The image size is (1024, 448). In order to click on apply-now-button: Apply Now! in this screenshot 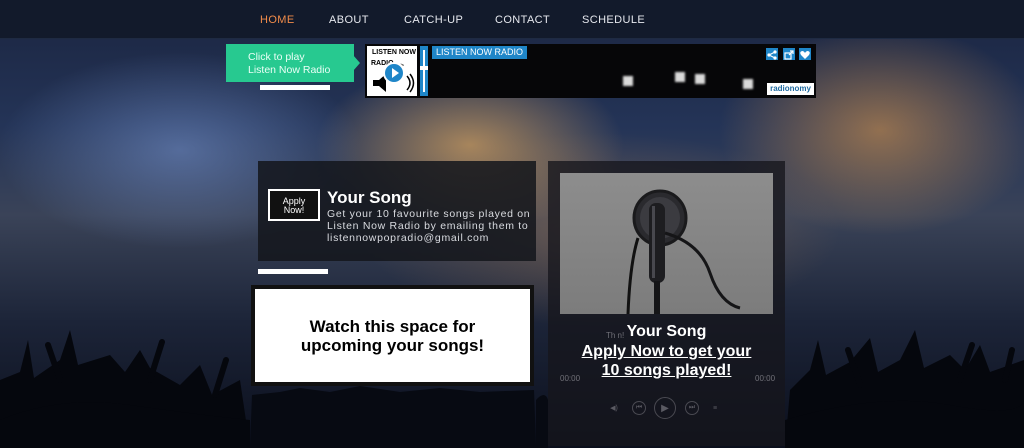, I will do `click(294, 205)`.